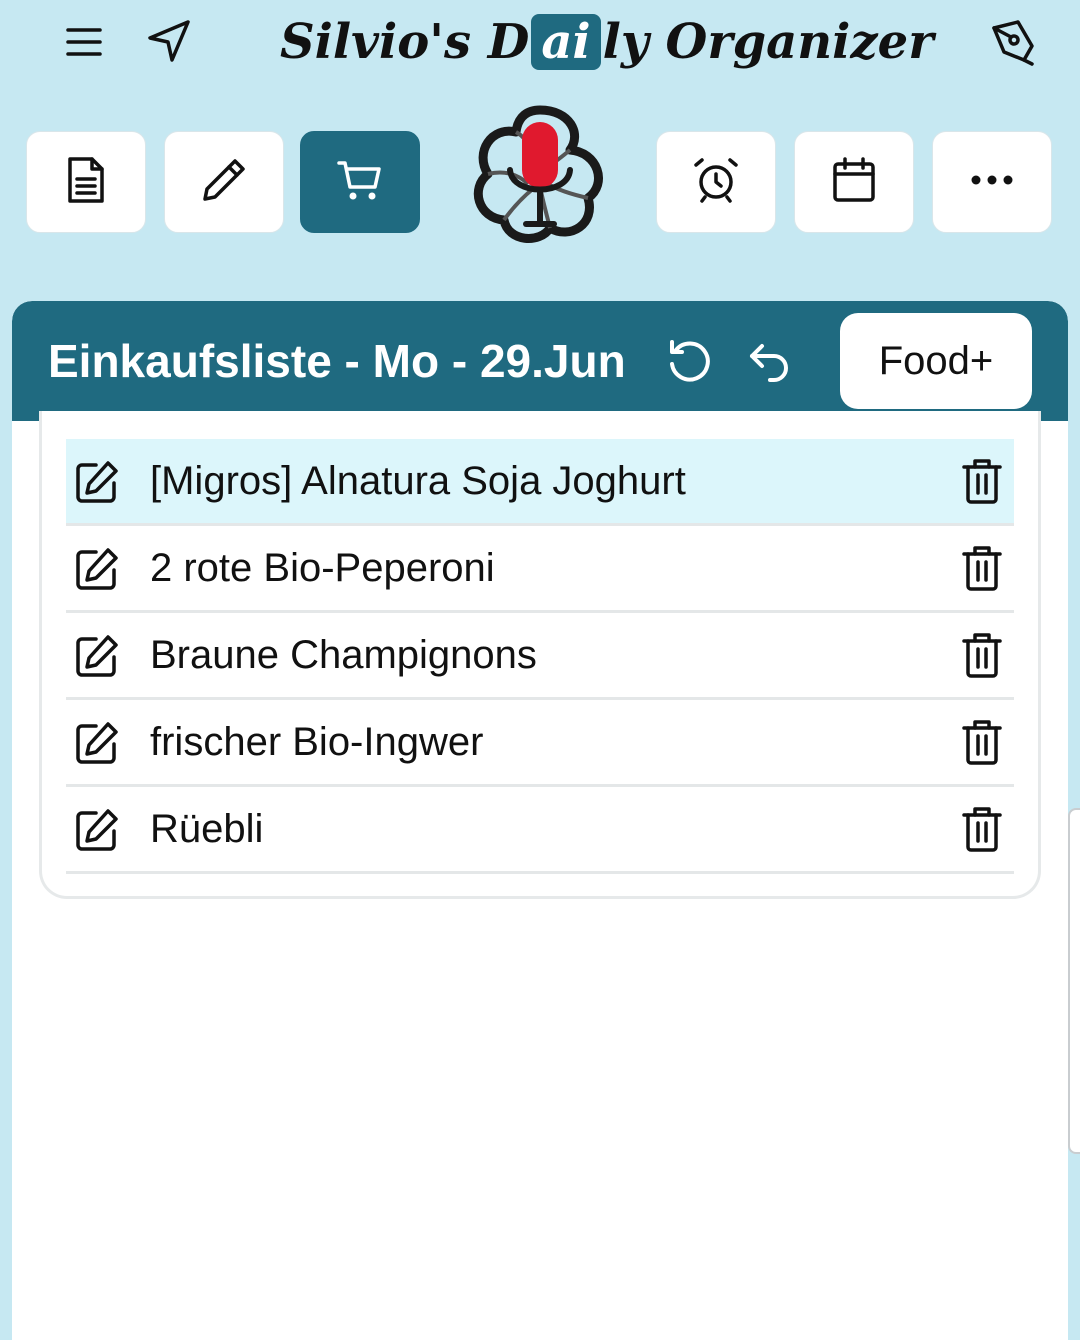 This screenshot has height=1340, width=1080. What do you see at coordinates (540, 172) in the screenshot?
I see `microphone-ai-logo` at bounding box center [540, 172].